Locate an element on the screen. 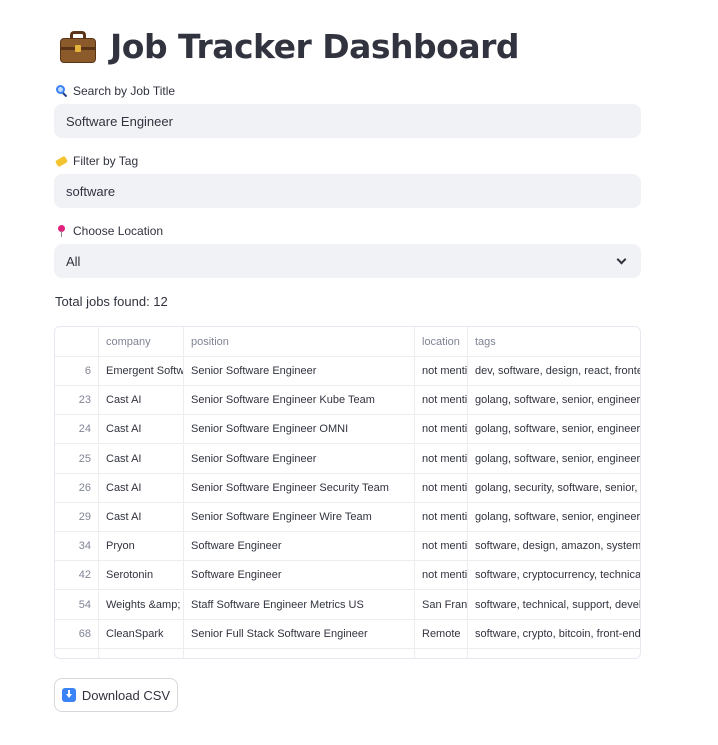  tag-filter-input: software is located at coordinates (347, 191).